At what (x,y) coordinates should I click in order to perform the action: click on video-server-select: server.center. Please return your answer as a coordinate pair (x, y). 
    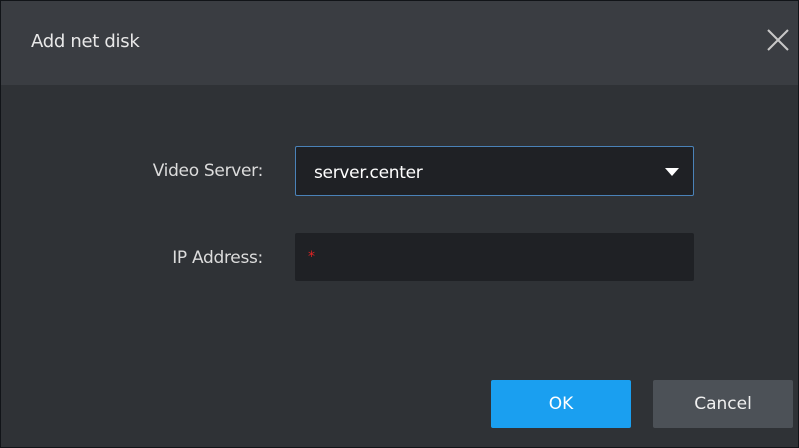
    Looking at the image, I should click on (494, 171).